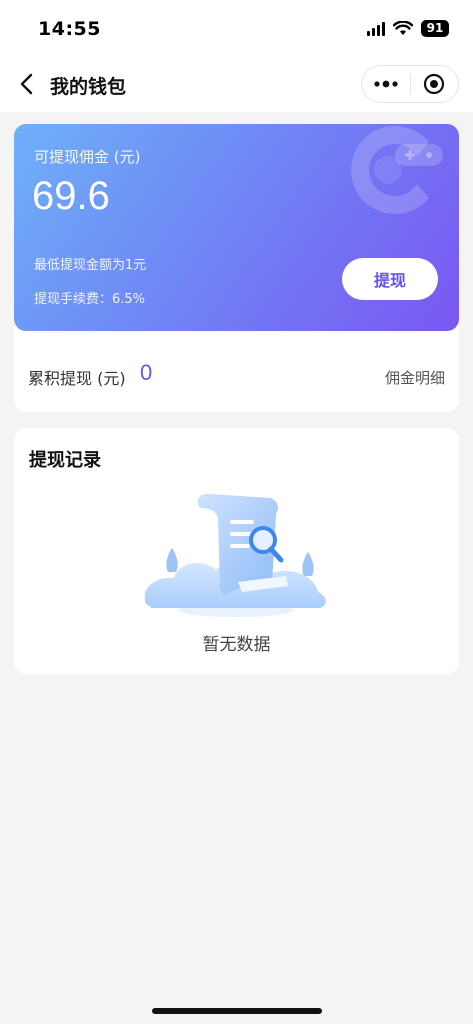 Image resolution: width=473 pixels, height=1024 pixels. I want to click on withdraw-button: 提现, so click(390, 279).